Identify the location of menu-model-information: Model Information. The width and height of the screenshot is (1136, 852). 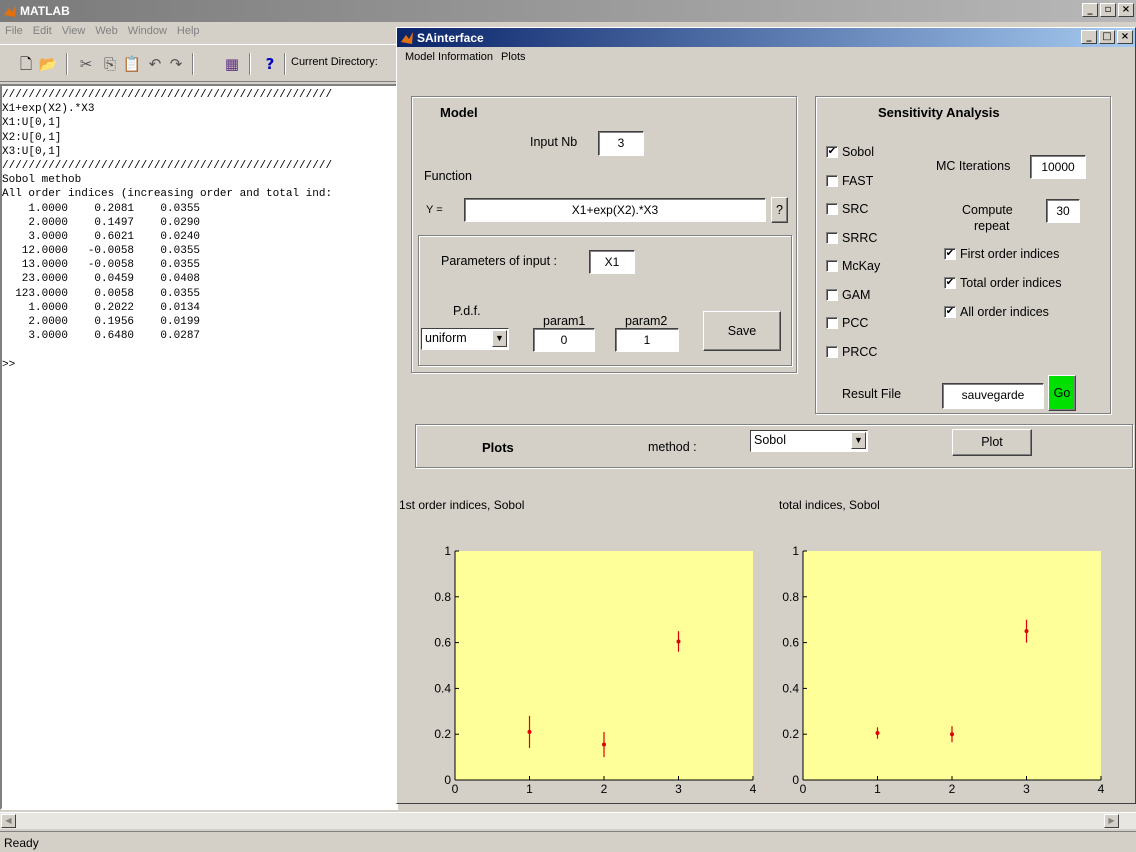
(448, 57).